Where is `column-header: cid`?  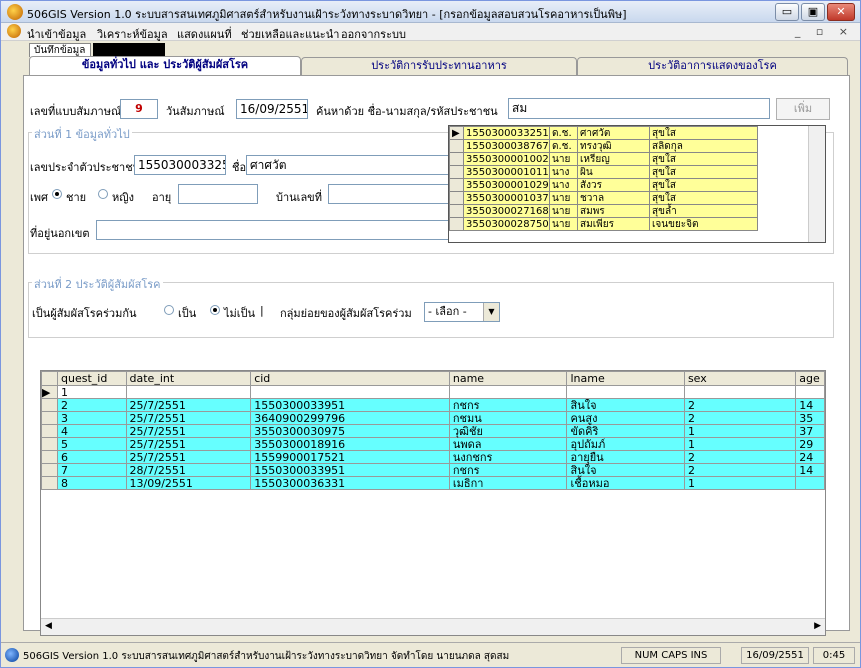 column-header: cid is located at coordinates (350, 378).